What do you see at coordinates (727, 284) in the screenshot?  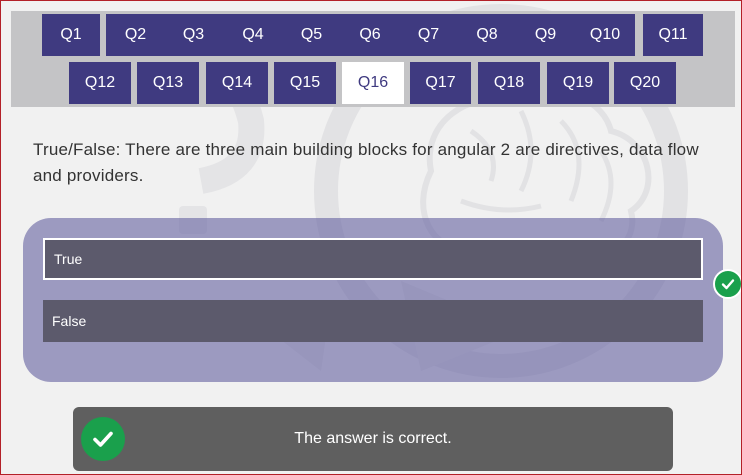 I see `selected-check-icon` at bounding box center [727, 284].